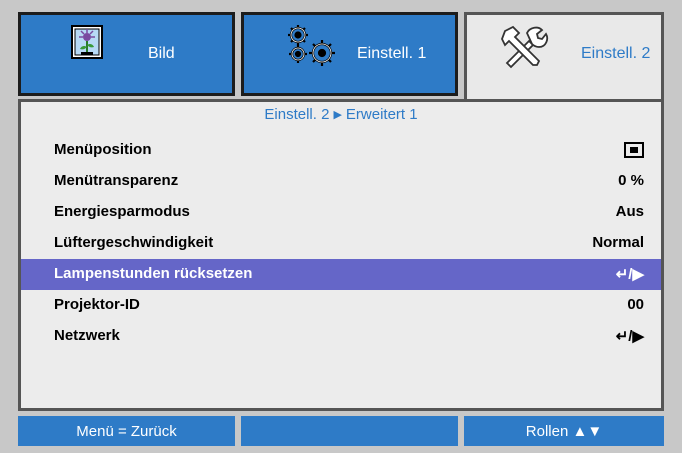 This screenshot has width=682, height=453. I want to click on menu-item-value: Normal, so click(618, 242).